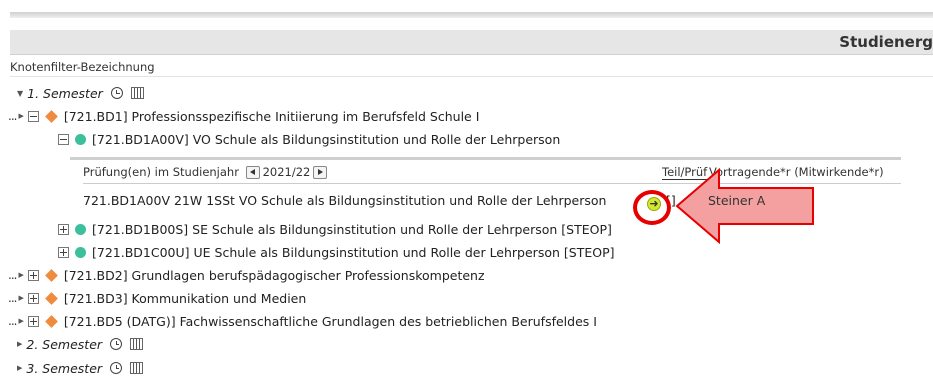  Describe the element at coordinates (286, 172) in the screenshot. I see `exam-year-value: 2021/22` at that location.